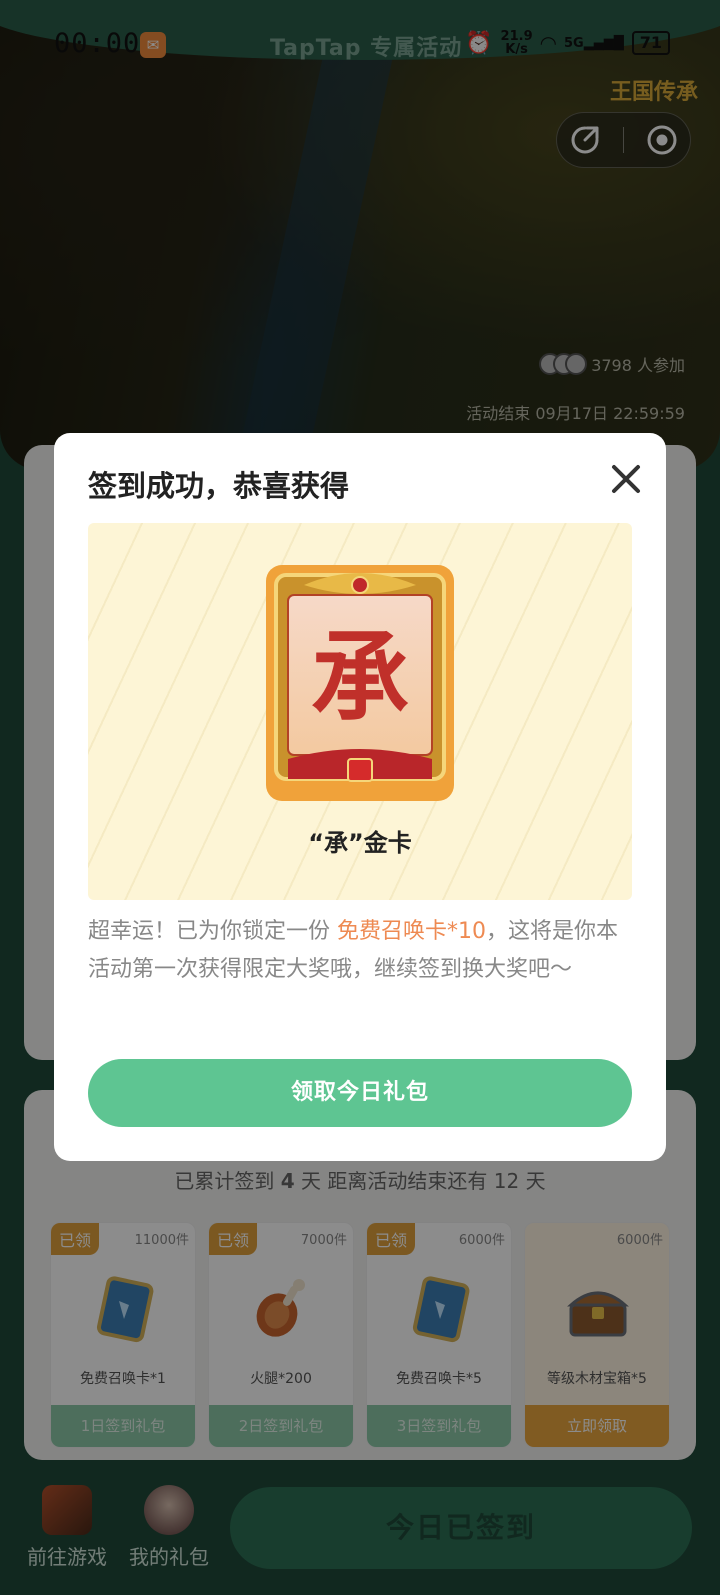 The width and height of the screenshot is (720, 1595). I want to click on prize-highlight: 免费召唤卡*10, so click(411, 931).